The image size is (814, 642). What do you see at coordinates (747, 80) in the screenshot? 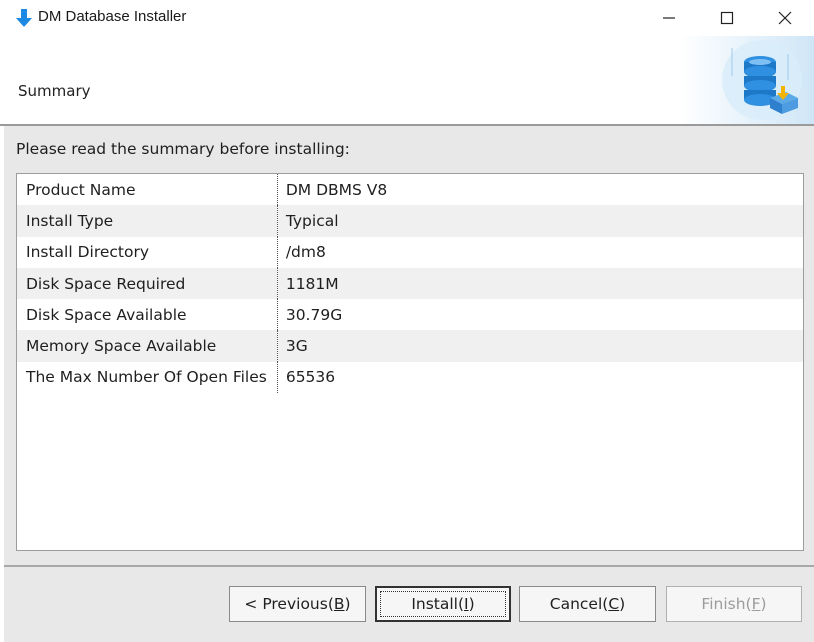
I see `database-install-icon` at bounding box center [747, 80].